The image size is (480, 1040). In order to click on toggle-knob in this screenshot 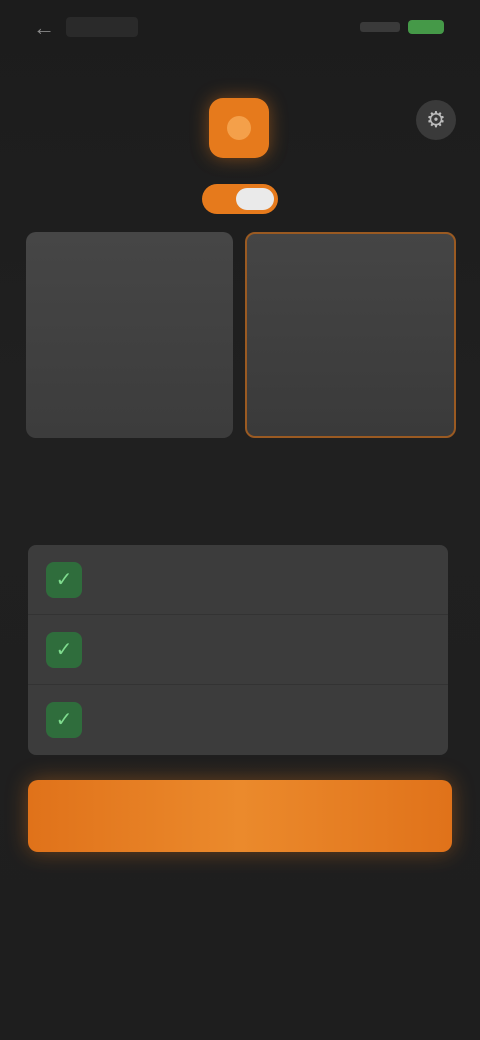, I will do `click(255, 199)`.